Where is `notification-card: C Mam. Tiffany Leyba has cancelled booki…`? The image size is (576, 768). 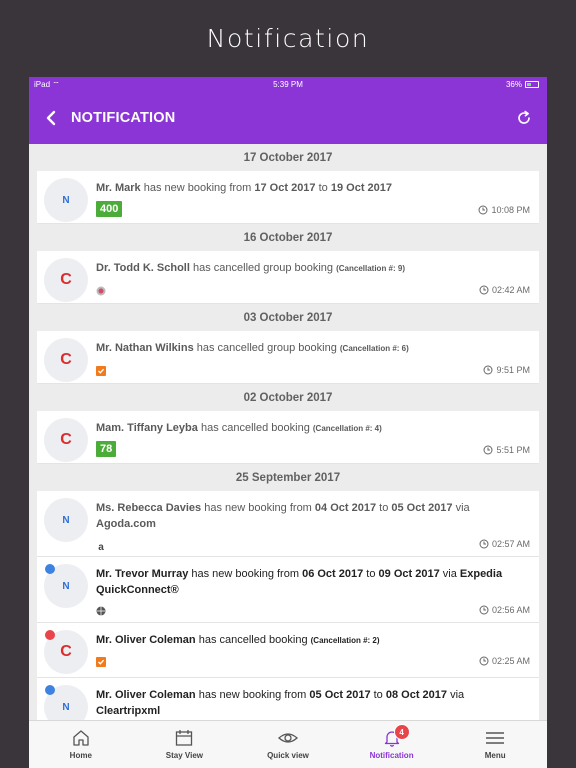
notification-card: C Mam. Tiffany Leyba has cancelled booki… is located at coordinates (288, 437).